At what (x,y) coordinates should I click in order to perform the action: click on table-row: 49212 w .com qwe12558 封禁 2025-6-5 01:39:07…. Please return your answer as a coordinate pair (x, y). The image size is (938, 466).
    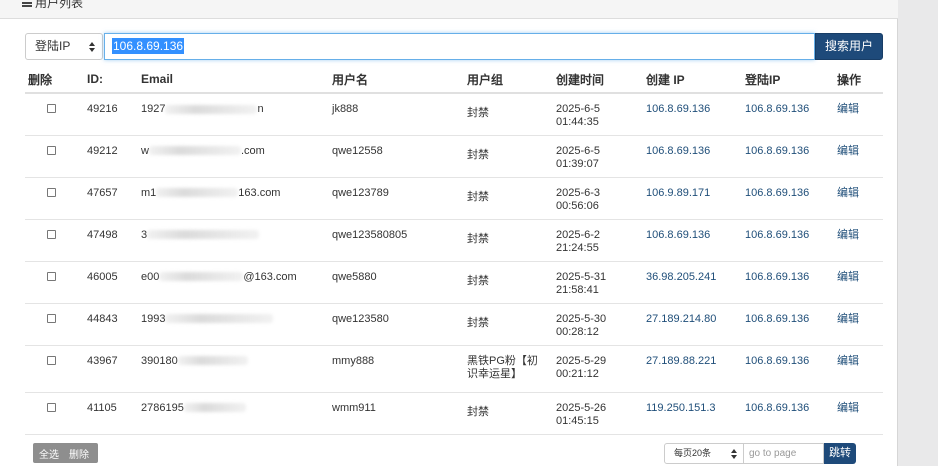
    Looking at the image, I should click on (454, 156).